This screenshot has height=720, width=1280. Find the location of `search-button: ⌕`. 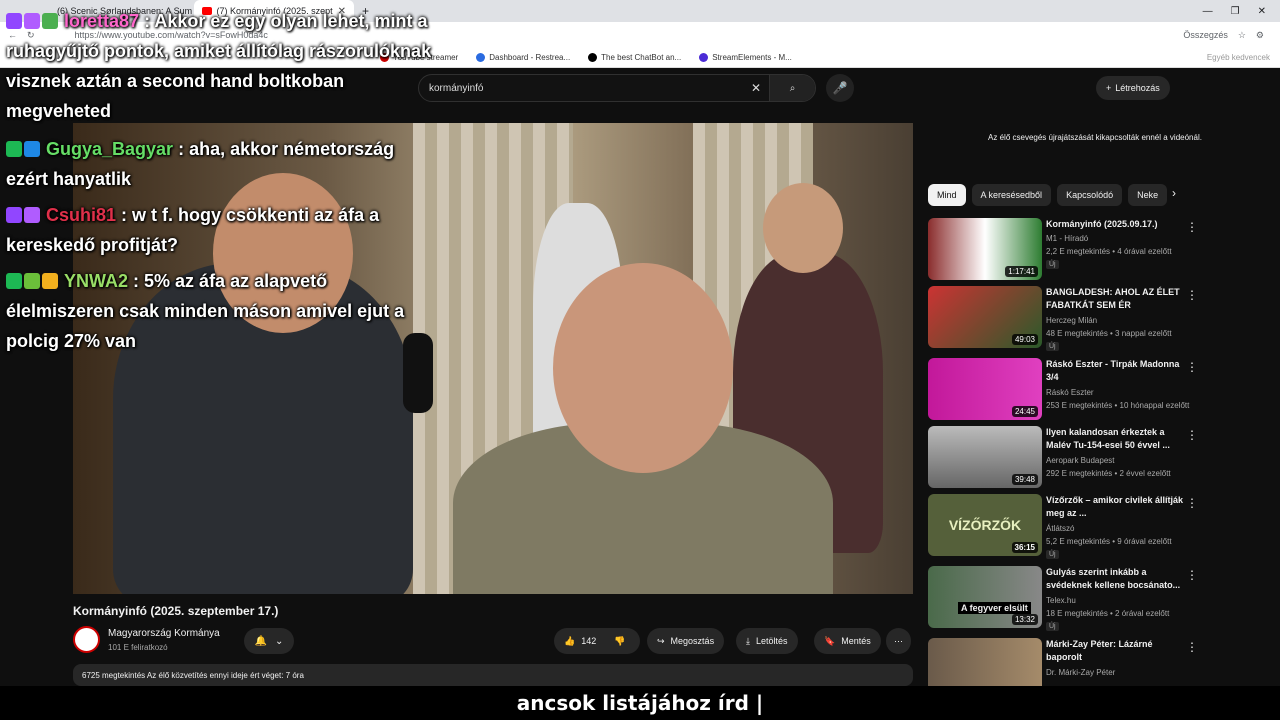

search-button: ⌕ is located at coordinates (792, 88).